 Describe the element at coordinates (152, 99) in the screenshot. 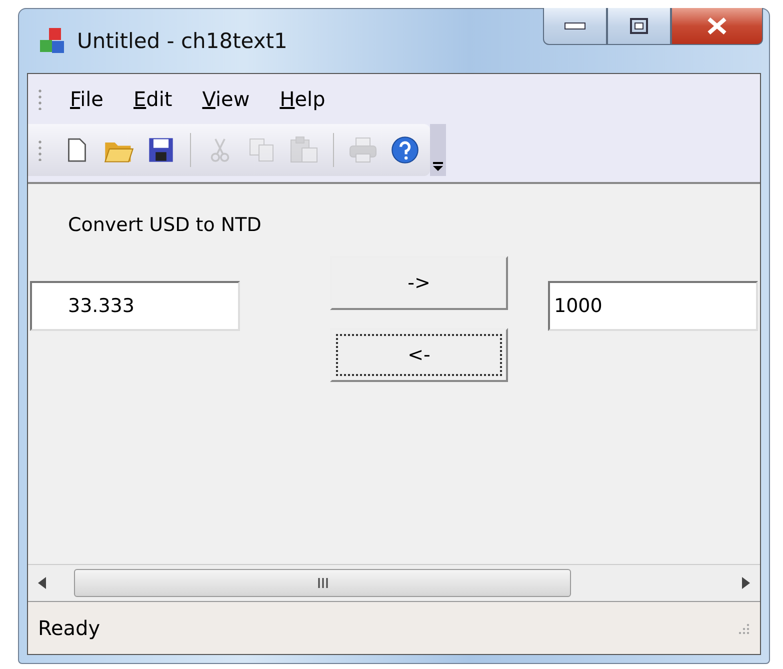

I see `menu-item: Edit` at that location.